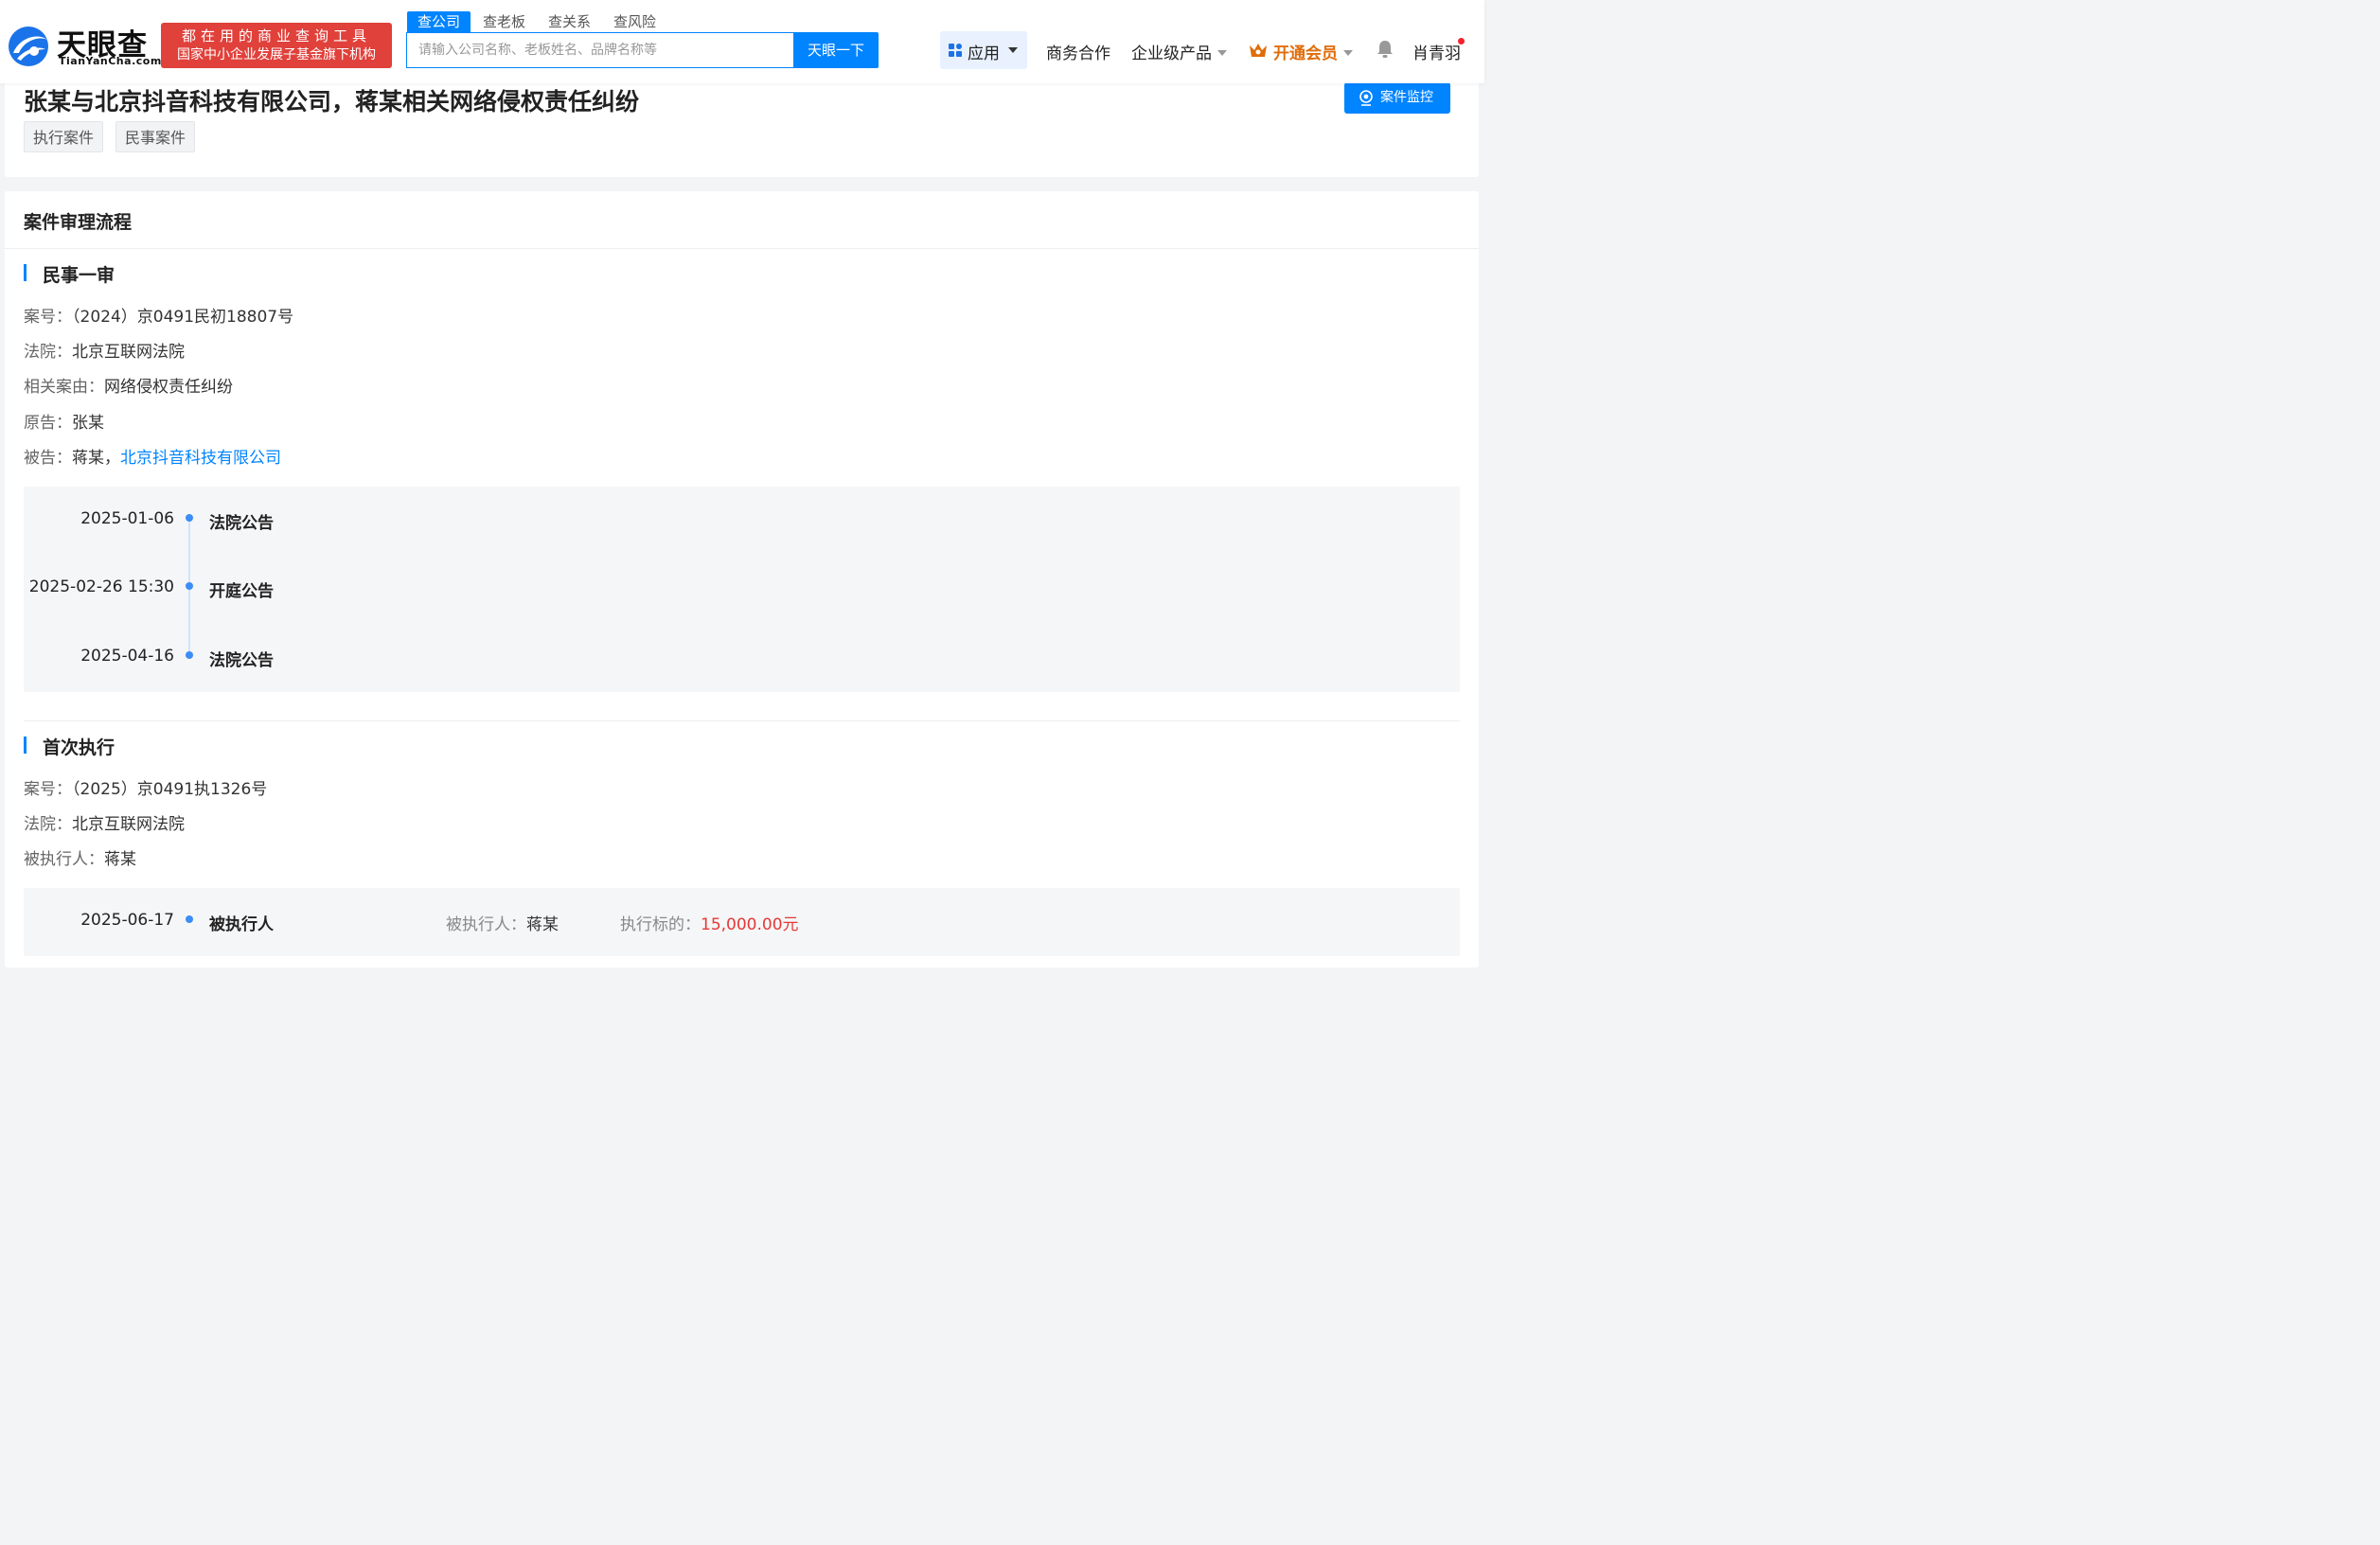 This screenshot has height=1545, width=2380. I want to click on case-monitor-button: 案件监控, so click(1397, 98).